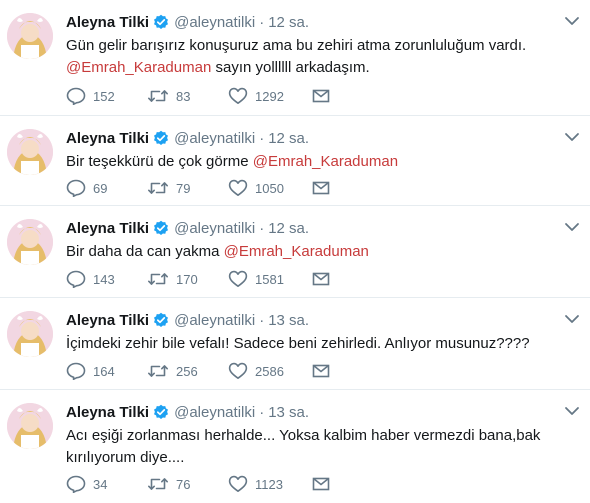 The width and height of the screenshot is (590, 503). I want to click on reply-button: 164, so click(106, 371).